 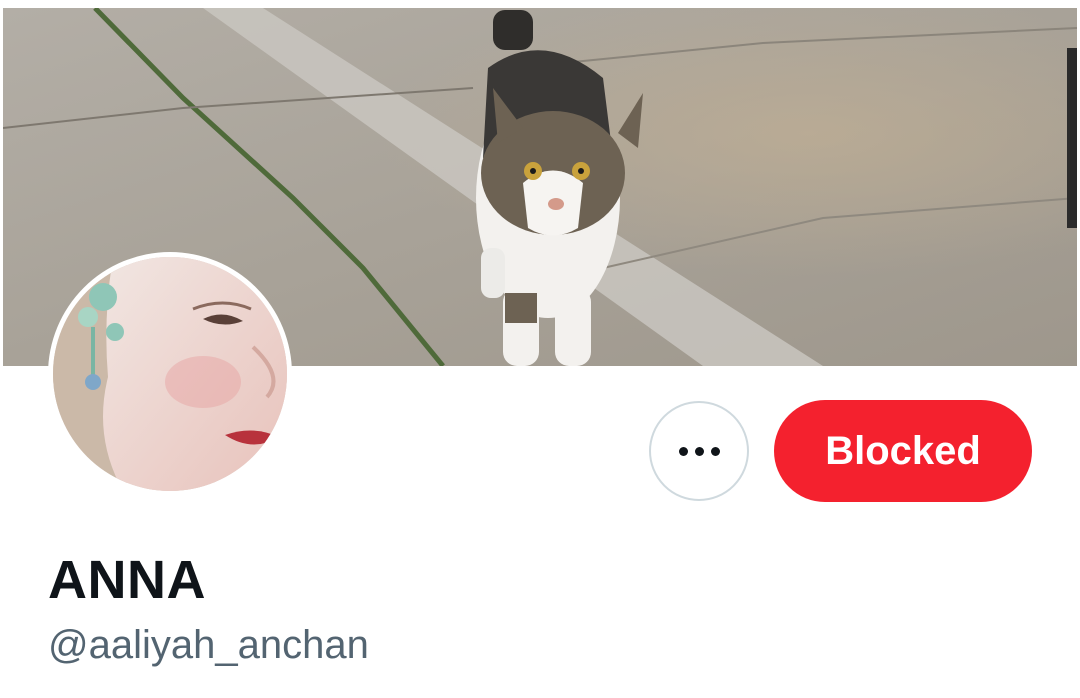 I want to click on more-options-button, so click(x=699, y=451).